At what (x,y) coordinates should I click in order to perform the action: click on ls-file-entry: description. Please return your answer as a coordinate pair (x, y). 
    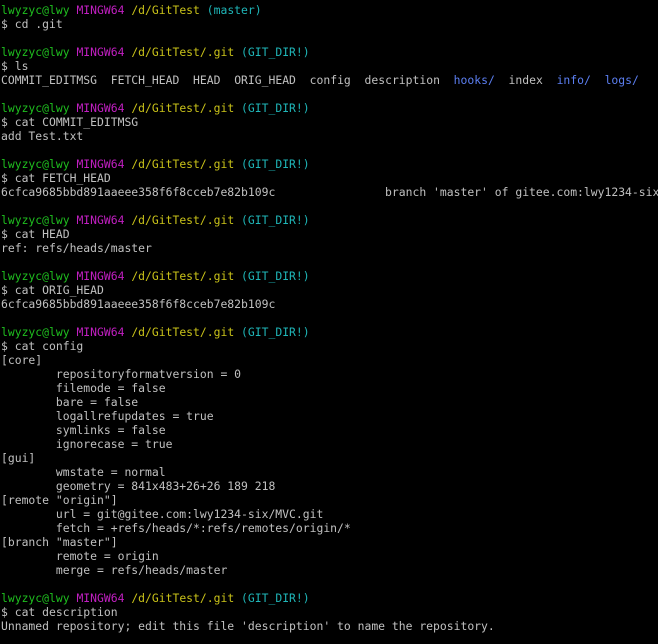
    Looking at the image, I should click on (402, 80).